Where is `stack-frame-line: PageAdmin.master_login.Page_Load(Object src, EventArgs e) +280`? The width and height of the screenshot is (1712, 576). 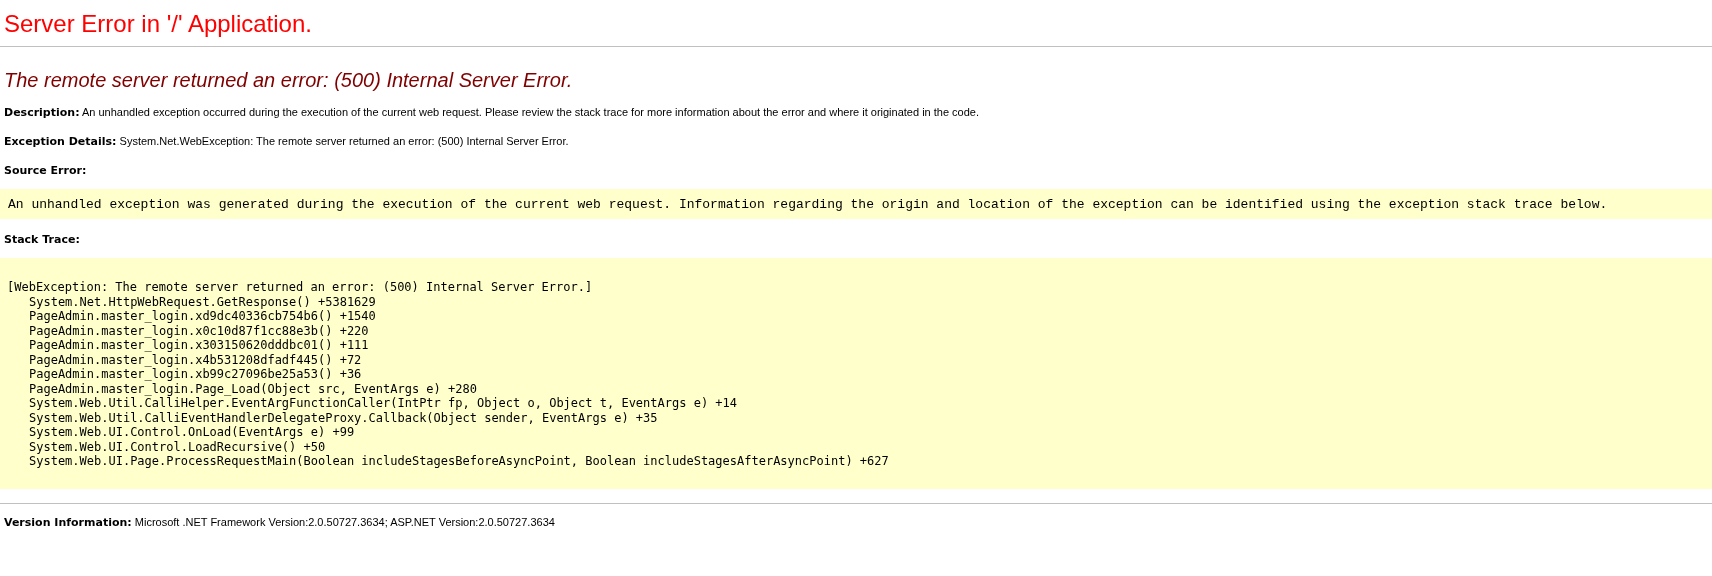 stack-frame-line: PageAdmin.master_login.Page_Load(Object src, EventArgs e) +280 is located at coordinates (253, 388).